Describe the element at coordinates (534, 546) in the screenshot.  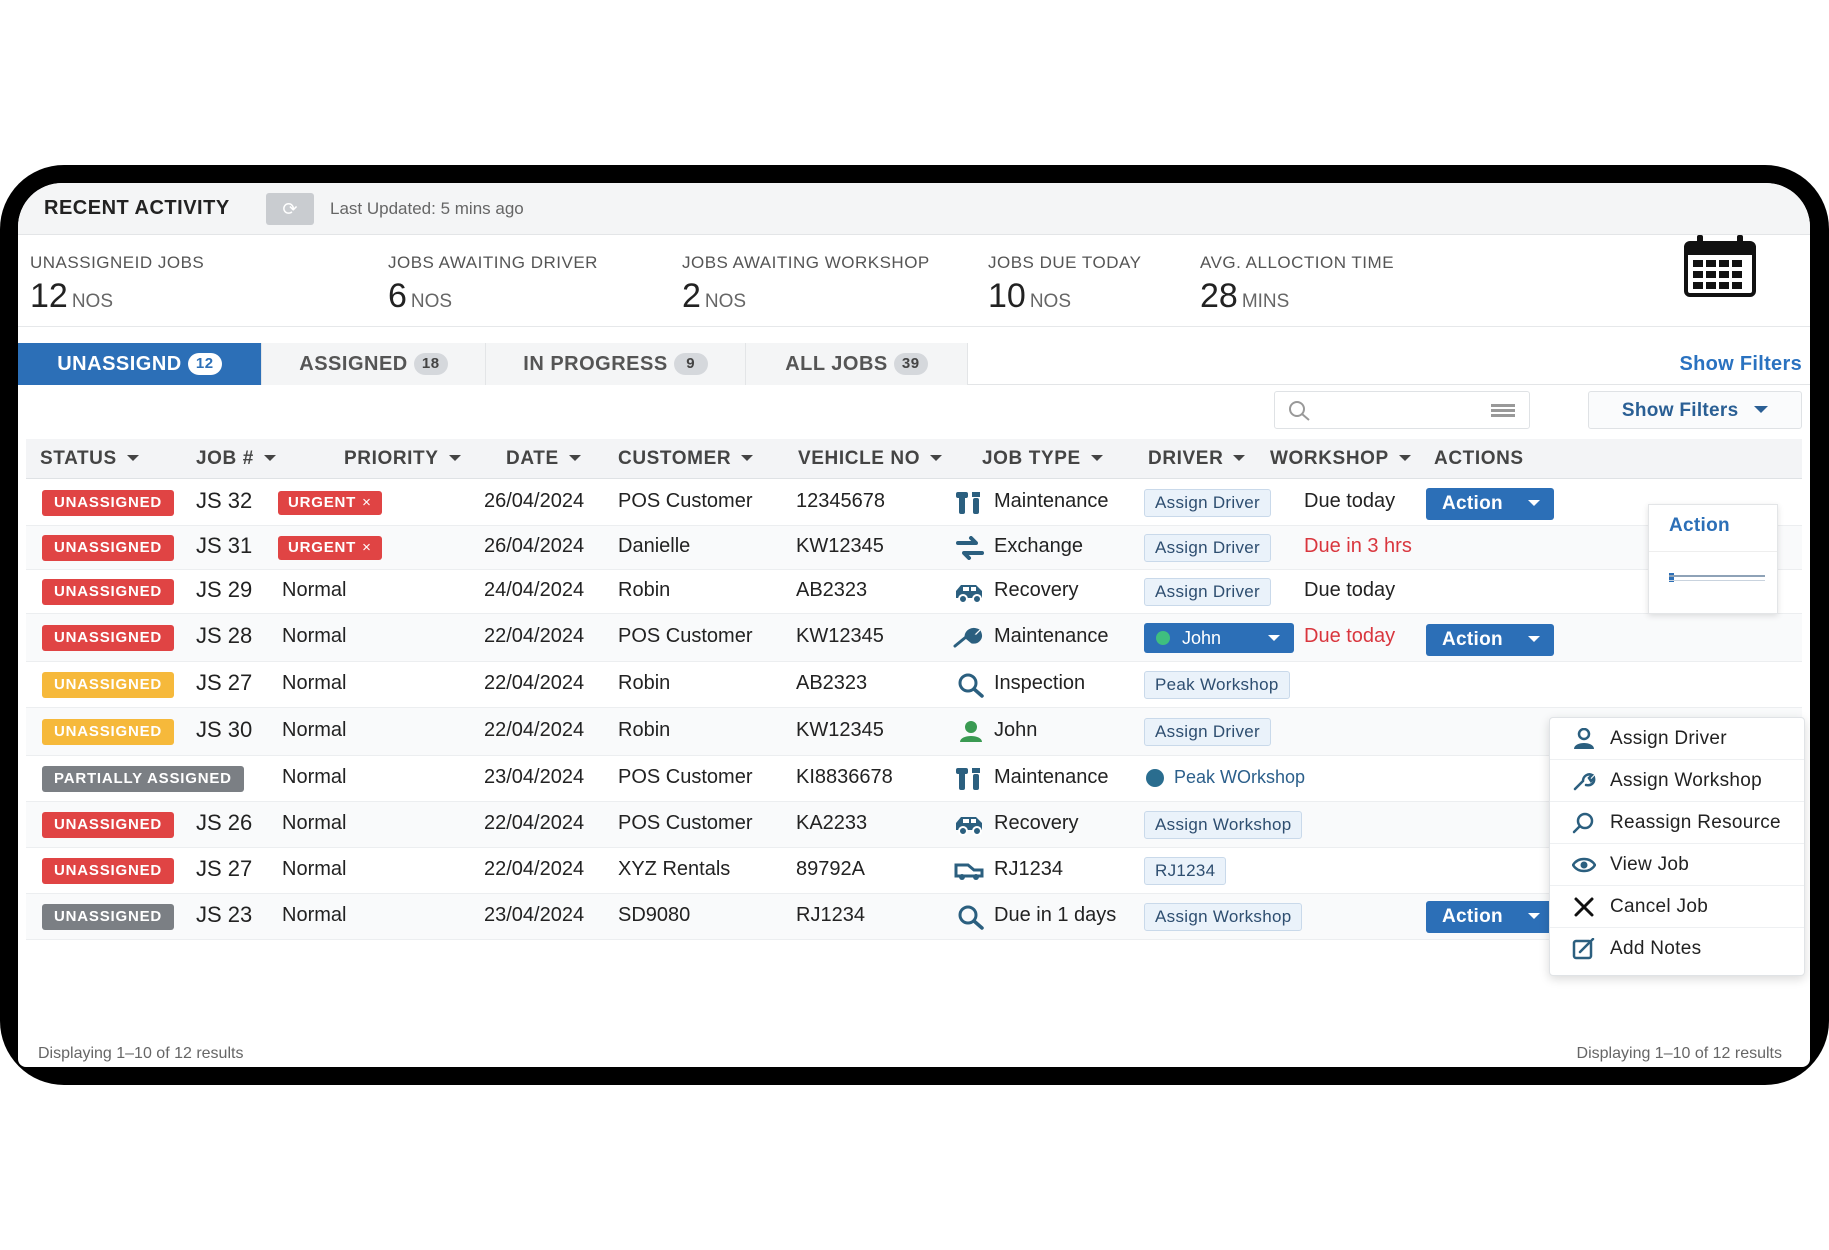
I see `job-date: 26/04/2024` at that location.